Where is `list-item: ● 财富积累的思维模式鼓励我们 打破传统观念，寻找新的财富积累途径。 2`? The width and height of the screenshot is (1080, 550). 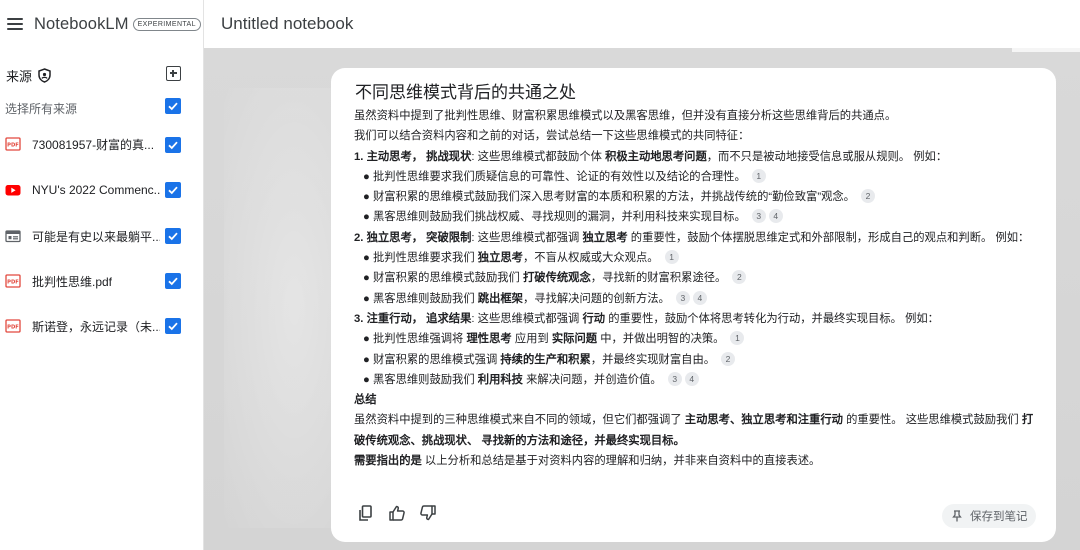
list-item: ● 财富积累的思维模式鼓励我们 打破传统观念，寻找新的财富积累途径。 2 is located at coordinates (699, 278).